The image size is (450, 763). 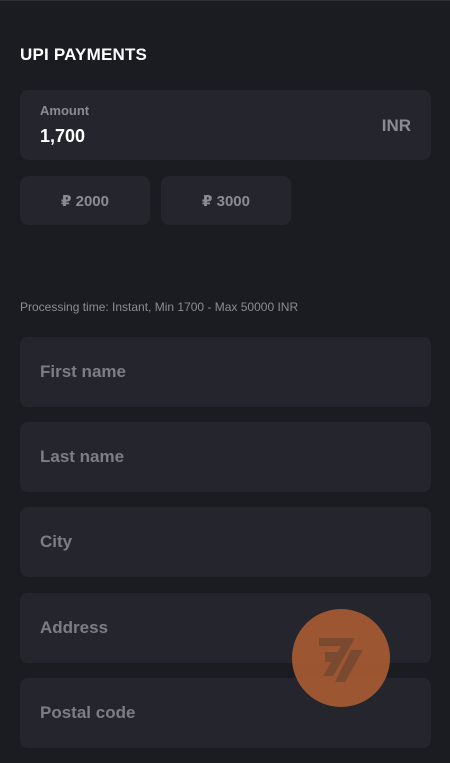 I want to click on logo-icon, so click(x=341, y=660).